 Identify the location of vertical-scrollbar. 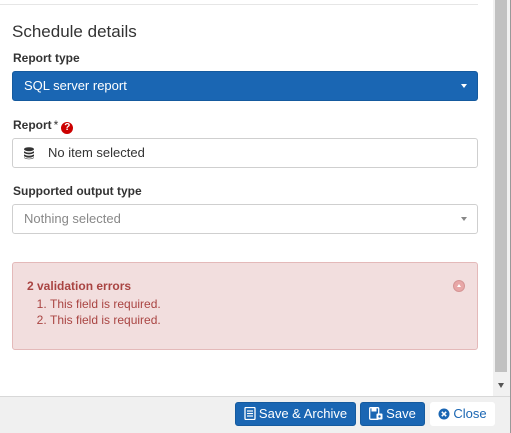
(501, 198).